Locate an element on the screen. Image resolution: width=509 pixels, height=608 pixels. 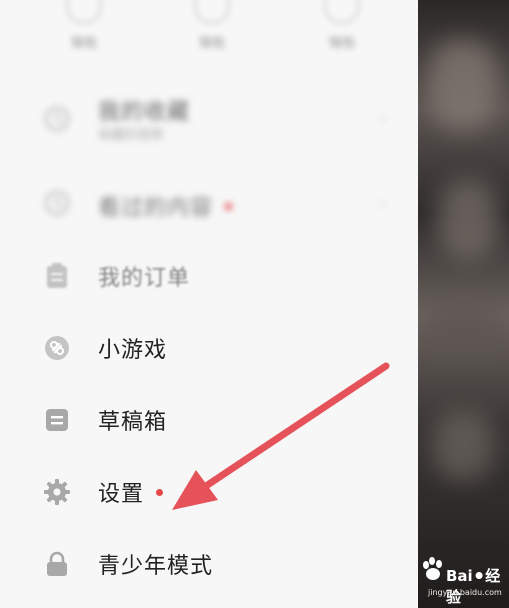
paw-icon is located at coordinates (432, 568).